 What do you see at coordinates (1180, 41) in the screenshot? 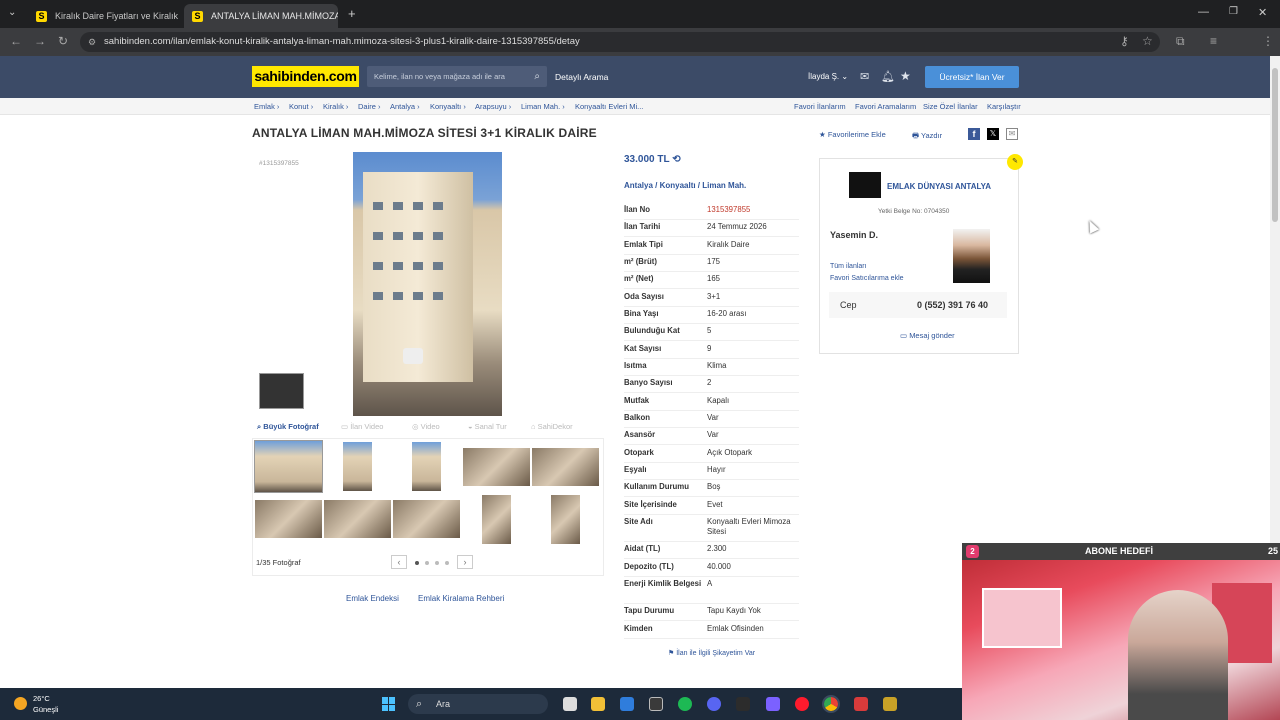
I see `extensions-icon: ⧉` at bounding box center [1180, 41].